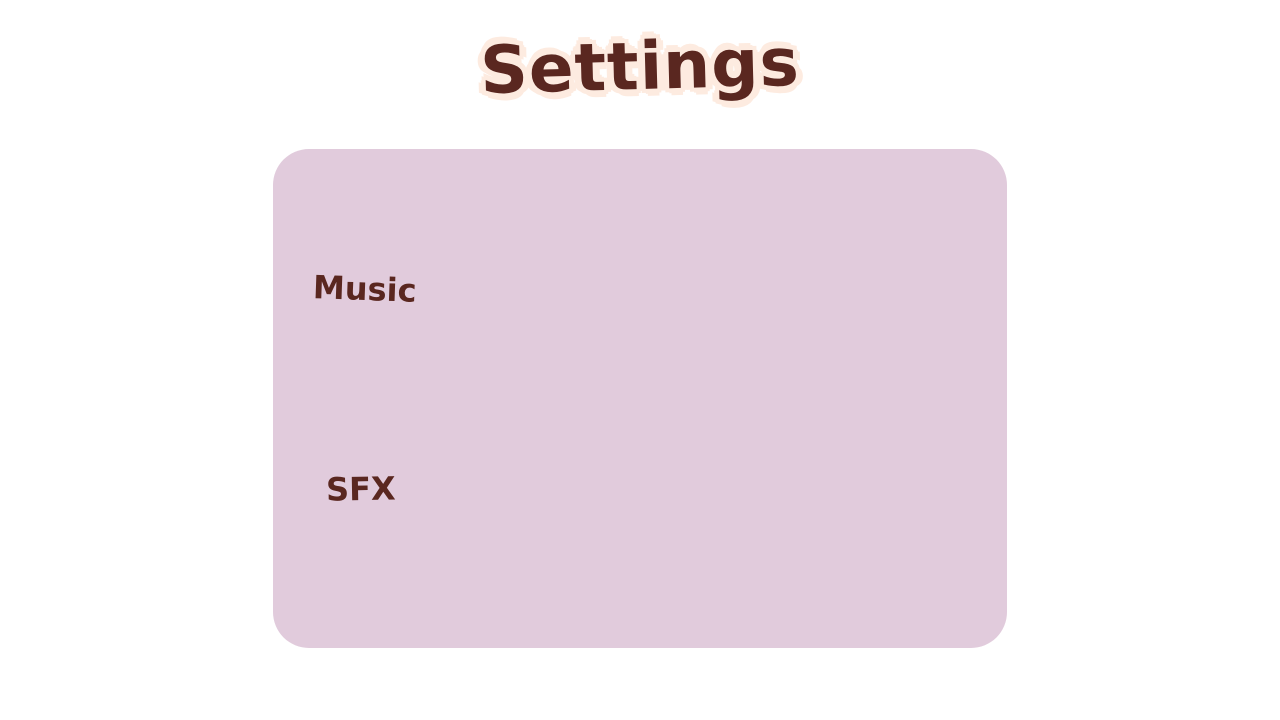  What do you see at coordinates (360, 489) in the screenshot?
I see `sfx-label: SFX` at bounding box center [360, 489].